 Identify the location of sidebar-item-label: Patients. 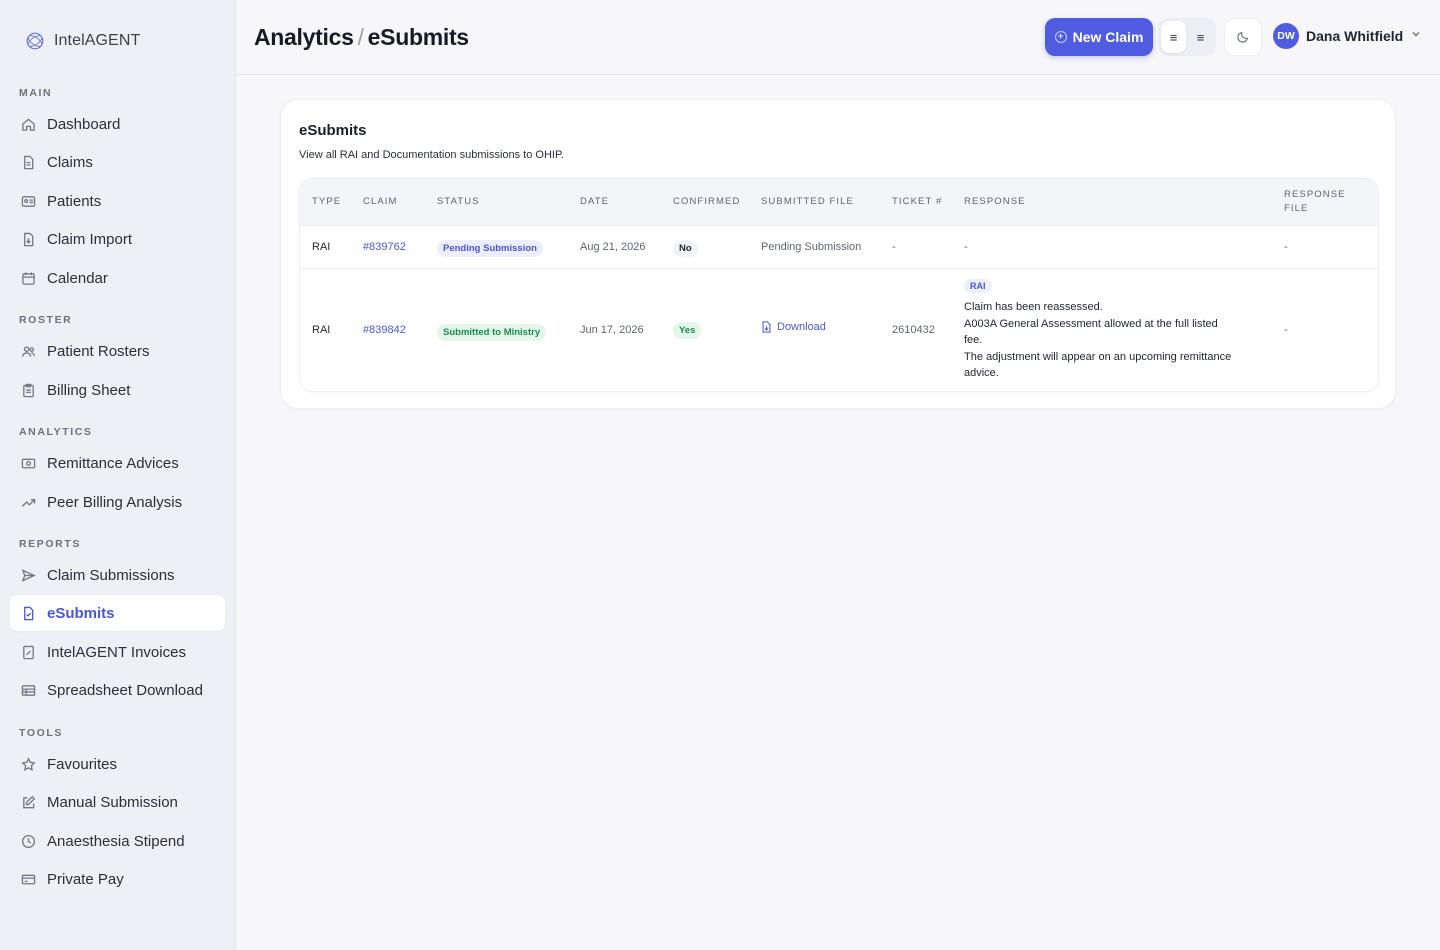
(74, 201).